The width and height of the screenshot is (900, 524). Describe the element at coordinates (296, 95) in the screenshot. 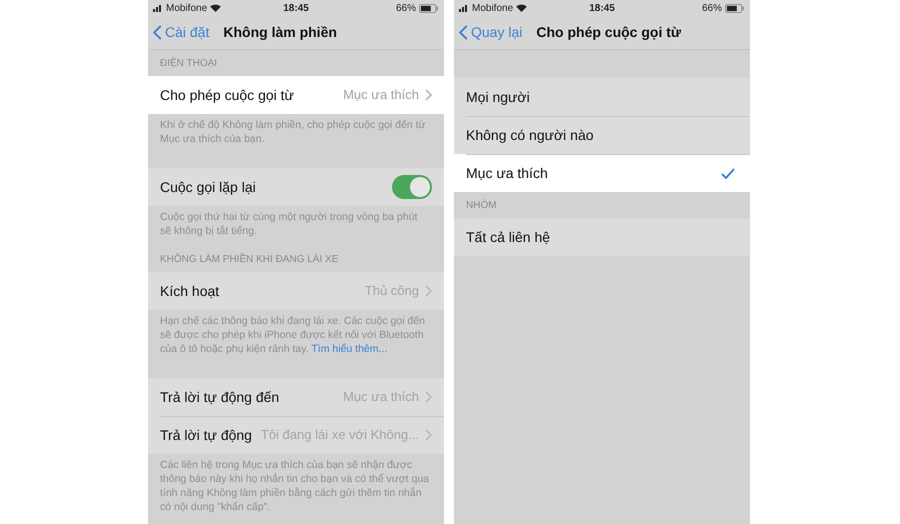

I see `settings-row: Cho phép cuộc gọi từ Mục ưa thích` at that location.